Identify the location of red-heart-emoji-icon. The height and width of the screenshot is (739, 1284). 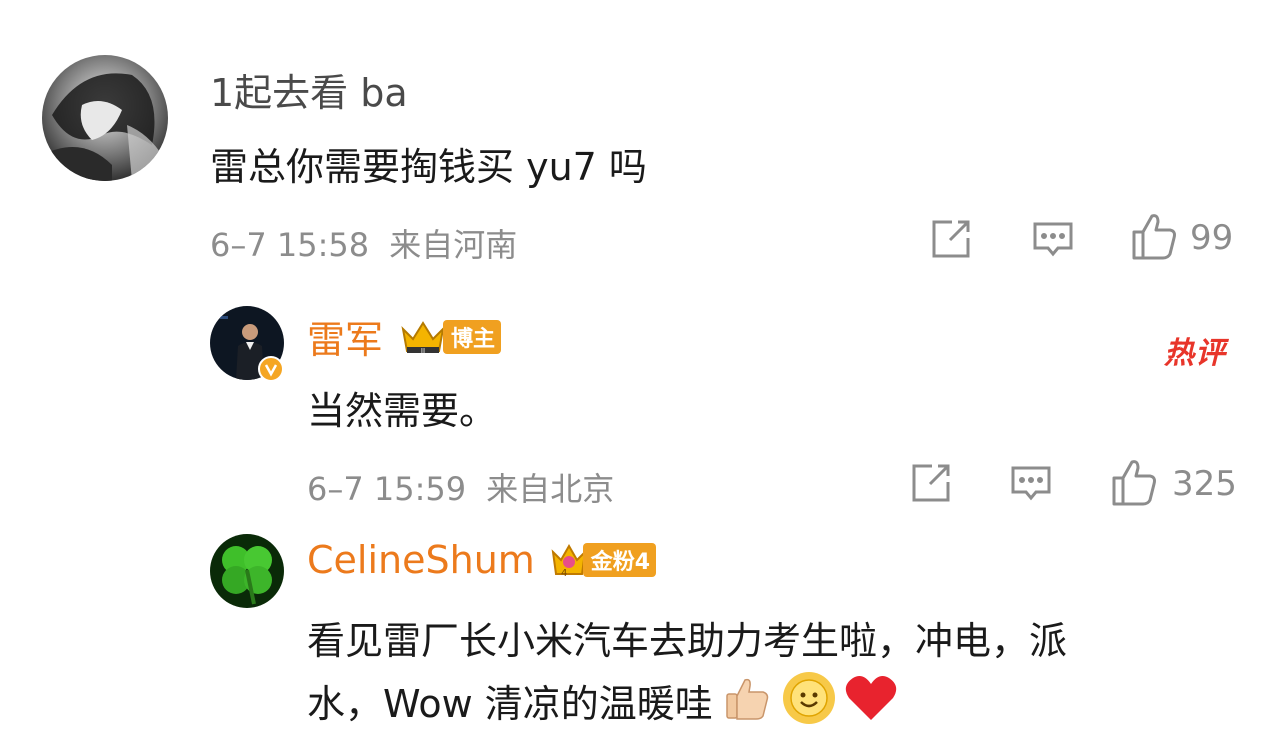
(871, 700).